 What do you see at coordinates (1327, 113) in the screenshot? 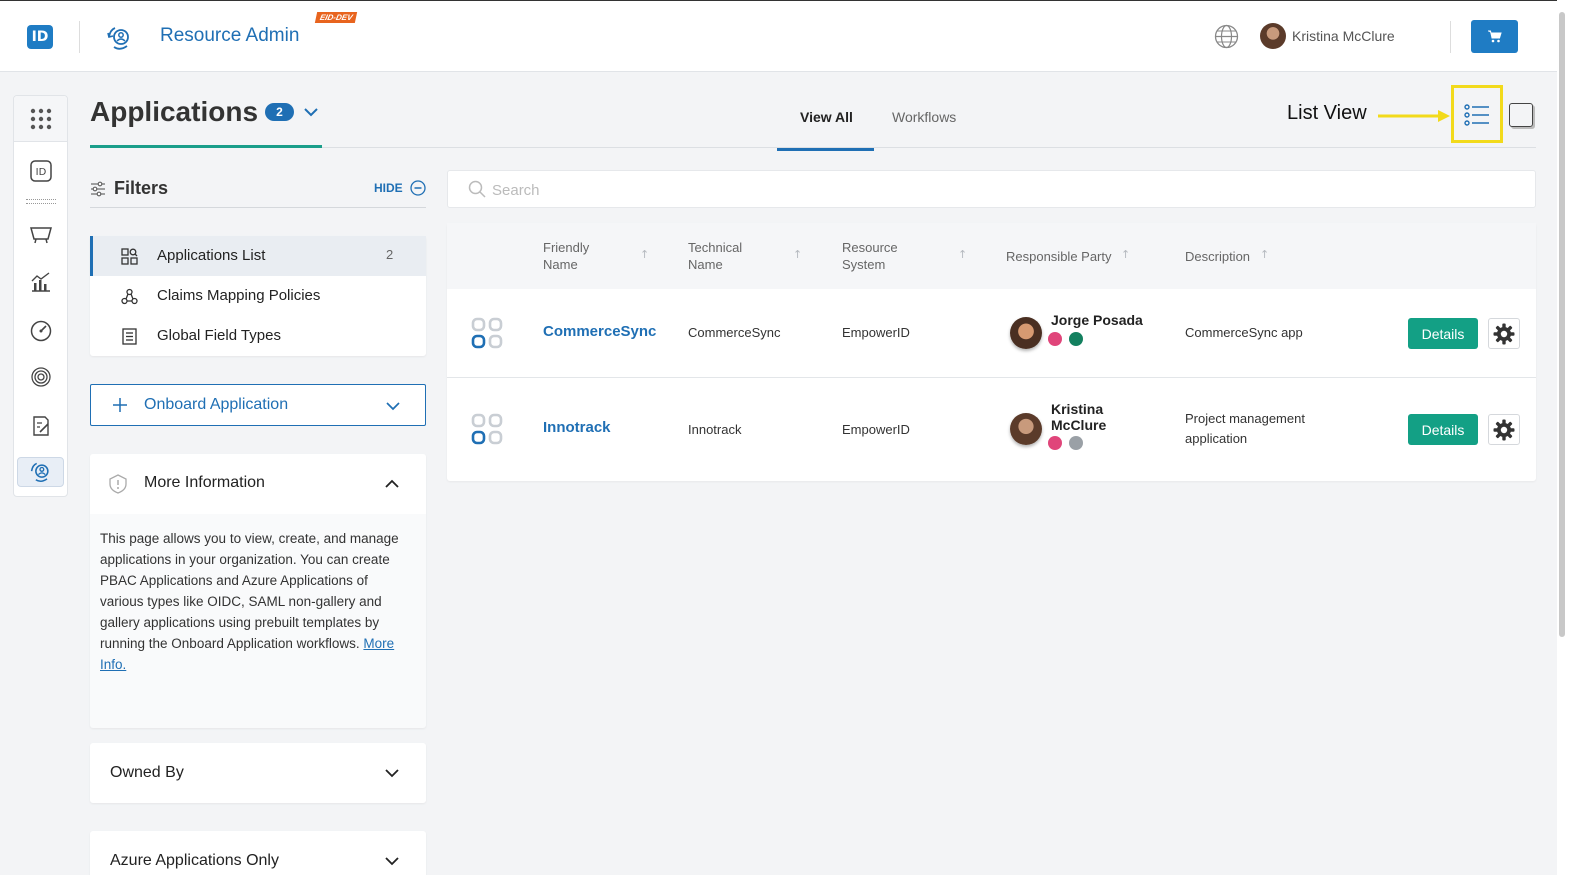
I see `list-view-annotation: List View` at bounding box center [1327, 113].